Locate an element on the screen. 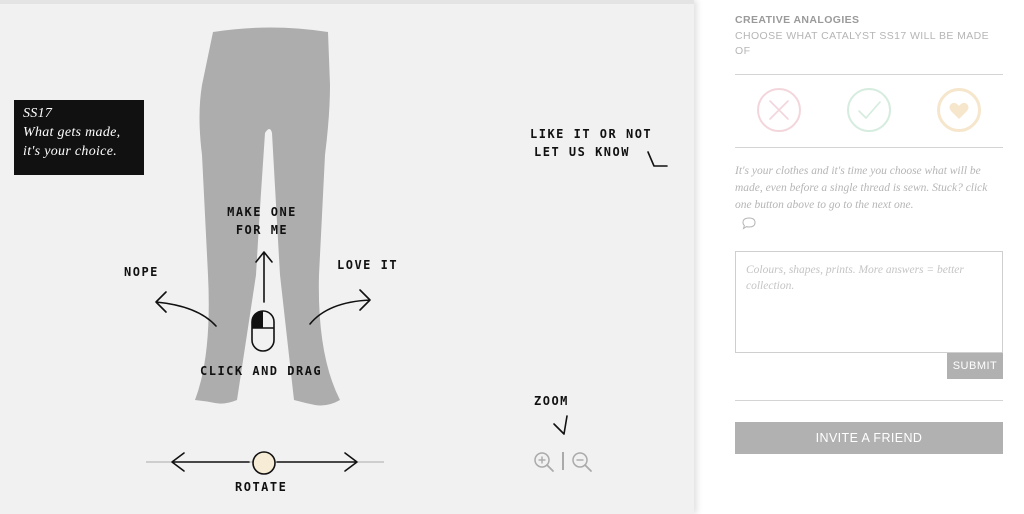 Image resolution: width=1024 pixels, height=514 pixels. make-one-hint: MAKE ONE FOR ME is located at coordinates (262, 221).